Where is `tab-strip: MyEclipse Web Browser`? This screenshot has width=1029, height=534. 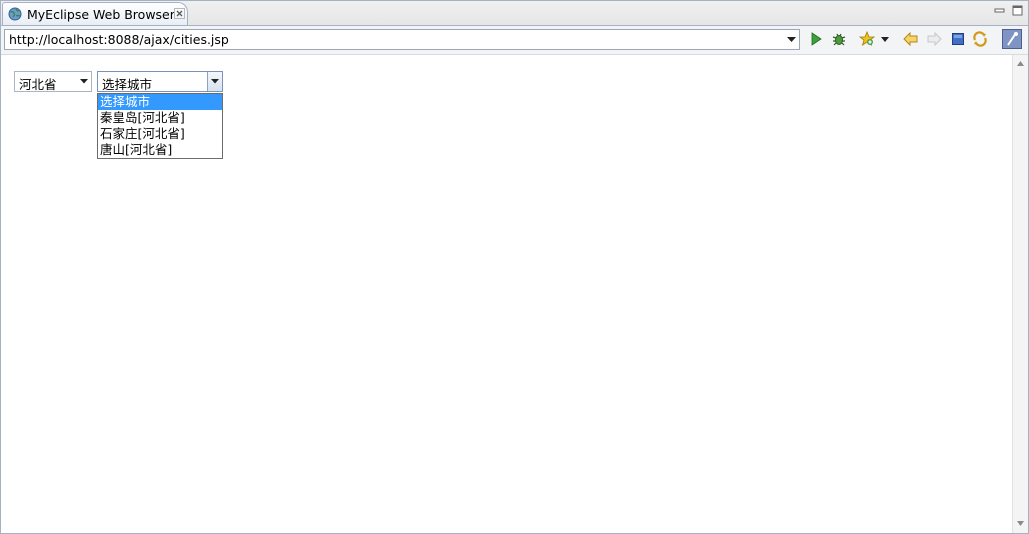 tab-strip: MyEclipse Web Browser is located at coordinates (514, 13).